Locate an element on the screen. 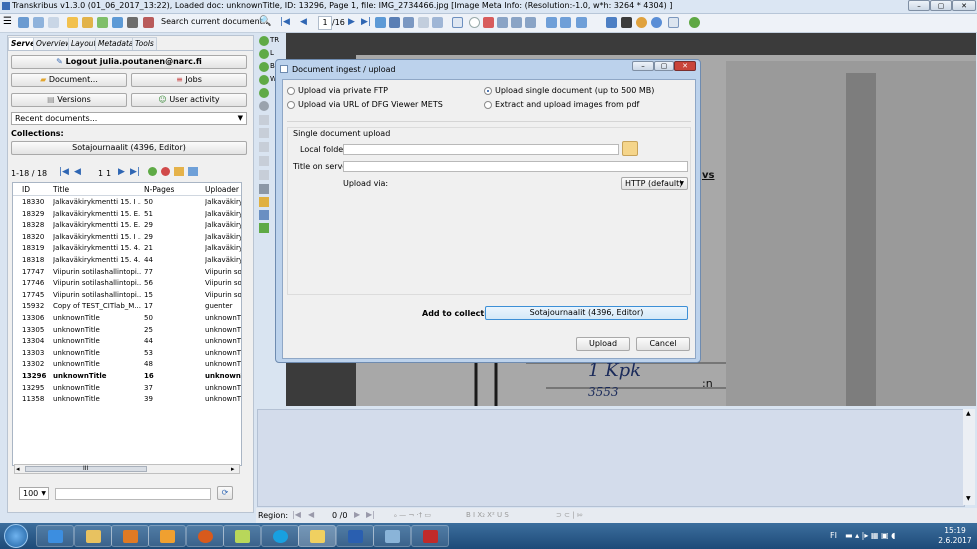 The height and width of the screenshot is (549, 977). radio-private-ftp is located at coordinates (291, 91).